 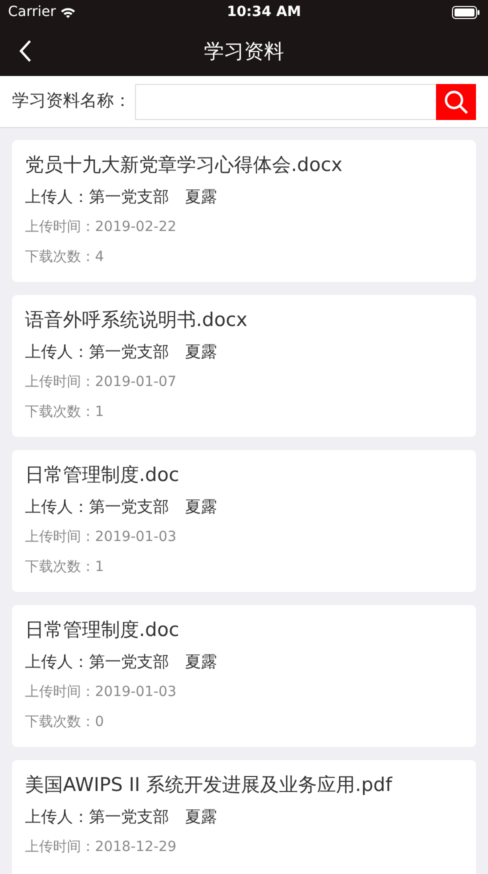 What do you see at coordinates (100, 382) in the screenshot?
I see `upload-time-text: 上传时间：2019-01-07` at bounding box center [100, 382].